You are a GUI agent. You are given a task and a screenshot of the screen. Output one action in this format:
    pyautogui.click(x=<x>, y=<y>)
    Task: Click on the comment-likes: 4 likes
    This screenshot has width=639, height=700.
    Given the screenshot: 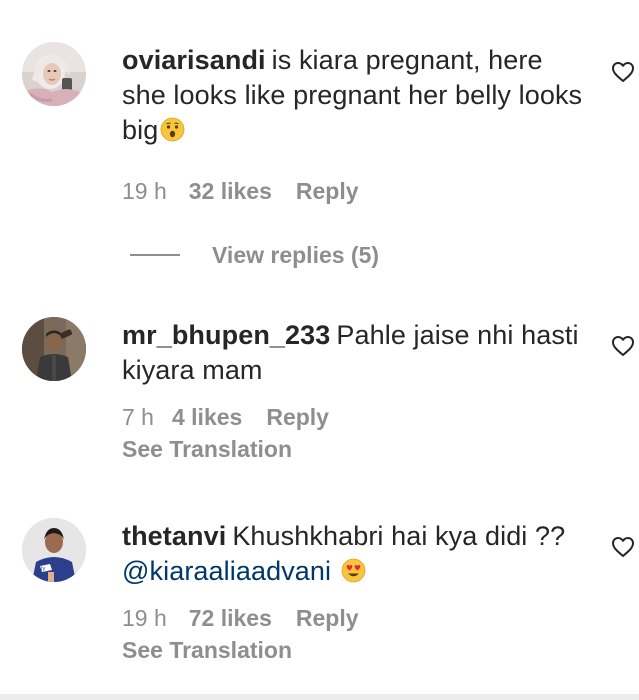 What is the action you would take?
    pyautogui.click(x=207, y=417)
    